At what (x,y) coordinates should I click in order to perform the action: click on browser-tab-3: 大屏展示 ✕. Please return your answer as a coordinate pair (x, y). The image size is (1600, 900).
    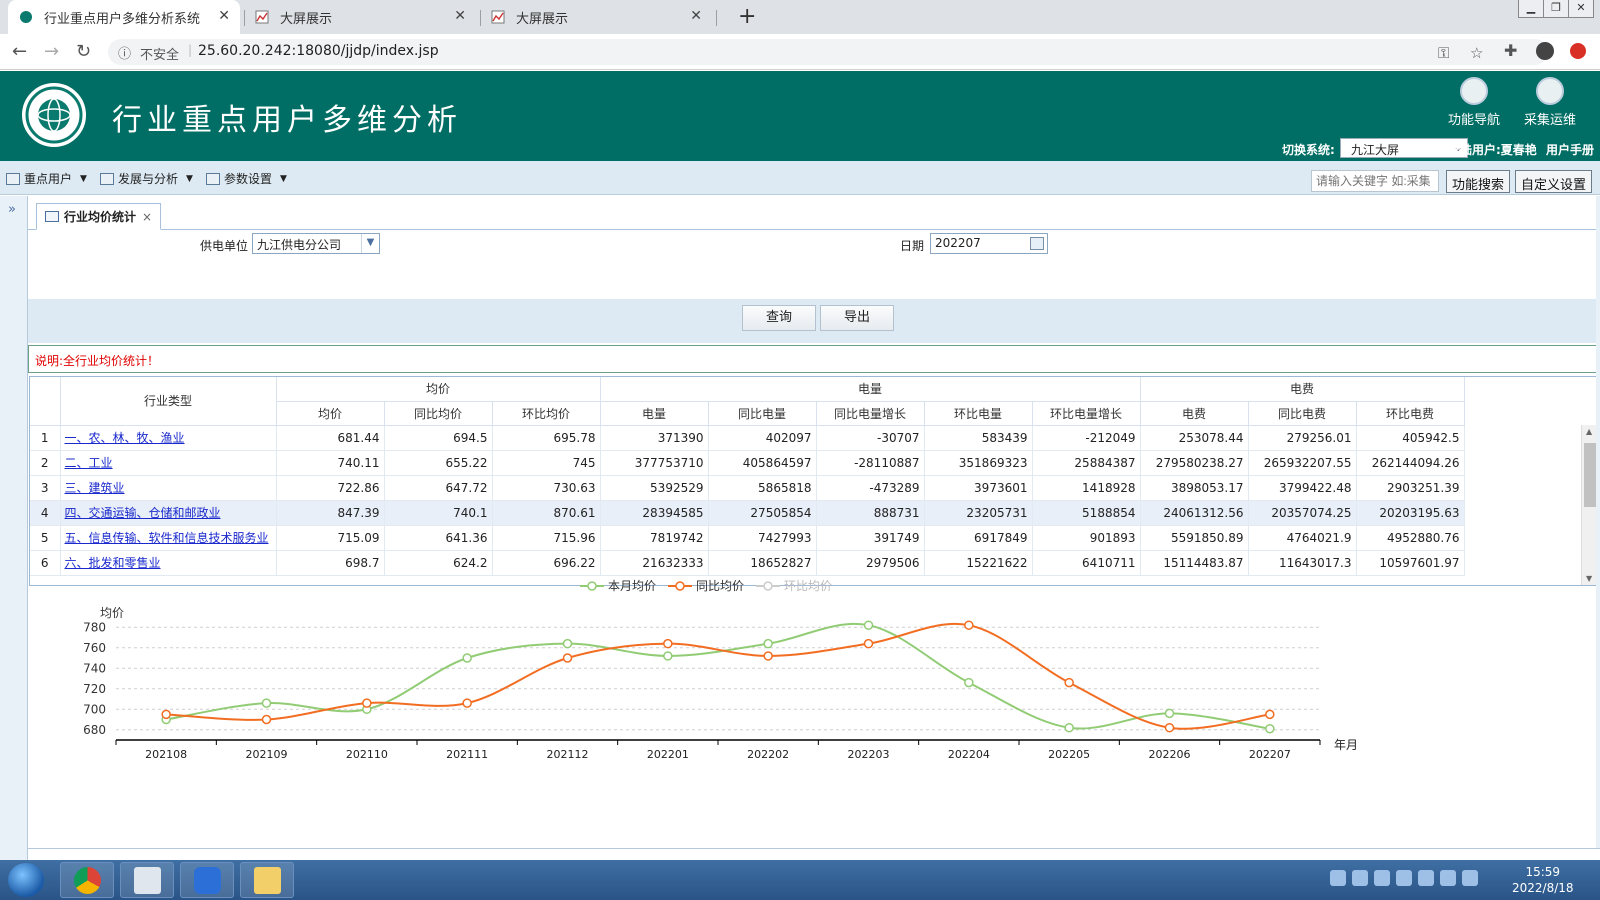
    Looking at the image, I should click on (596, 17).